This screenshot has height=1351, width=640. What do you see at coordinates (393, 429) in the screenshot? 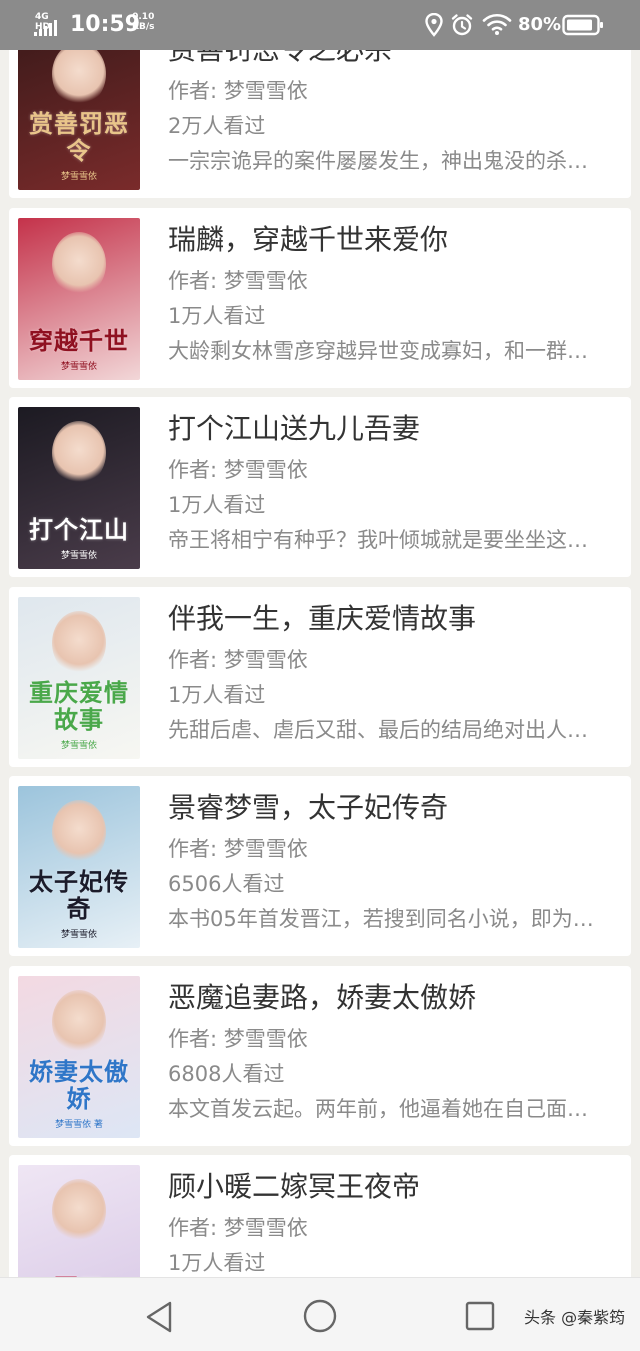
I see `book-title: 打个江山送九儿吾妻` at bounding box center [393, 429].